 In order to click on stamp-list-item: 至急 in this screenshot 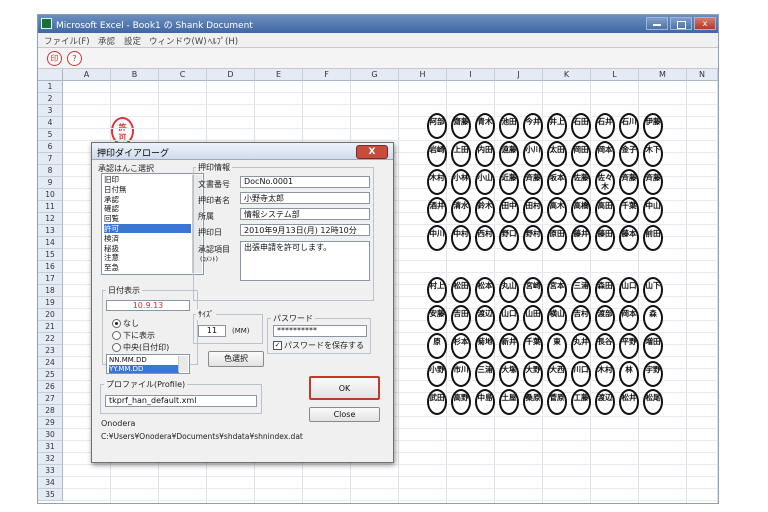, I will do `click(111, 267)`.